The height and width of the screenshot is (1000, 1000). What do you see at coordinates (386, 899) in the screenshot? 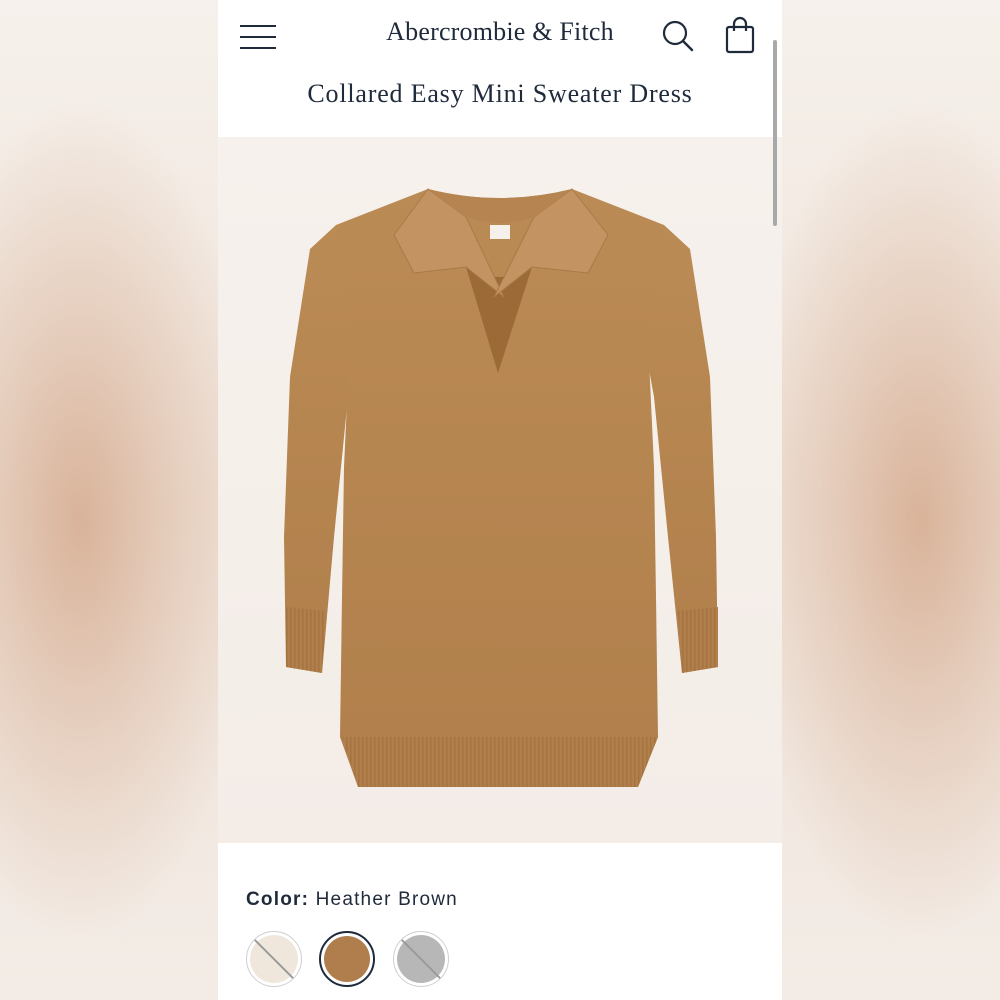
I see `selected-color-name: Heather Brown` at bounding box center [386, 899].